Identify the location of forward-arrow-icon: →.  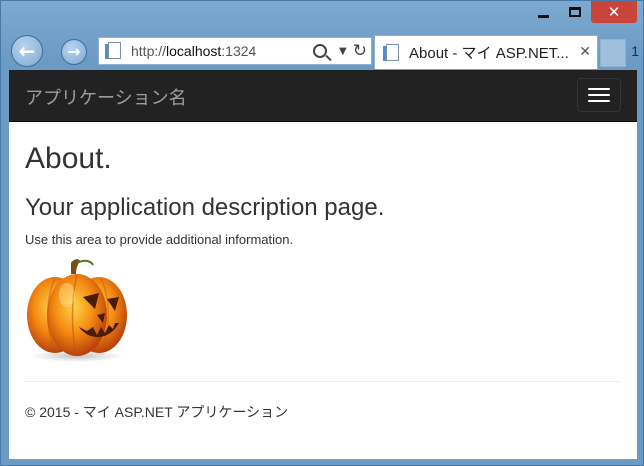
(74, 51).